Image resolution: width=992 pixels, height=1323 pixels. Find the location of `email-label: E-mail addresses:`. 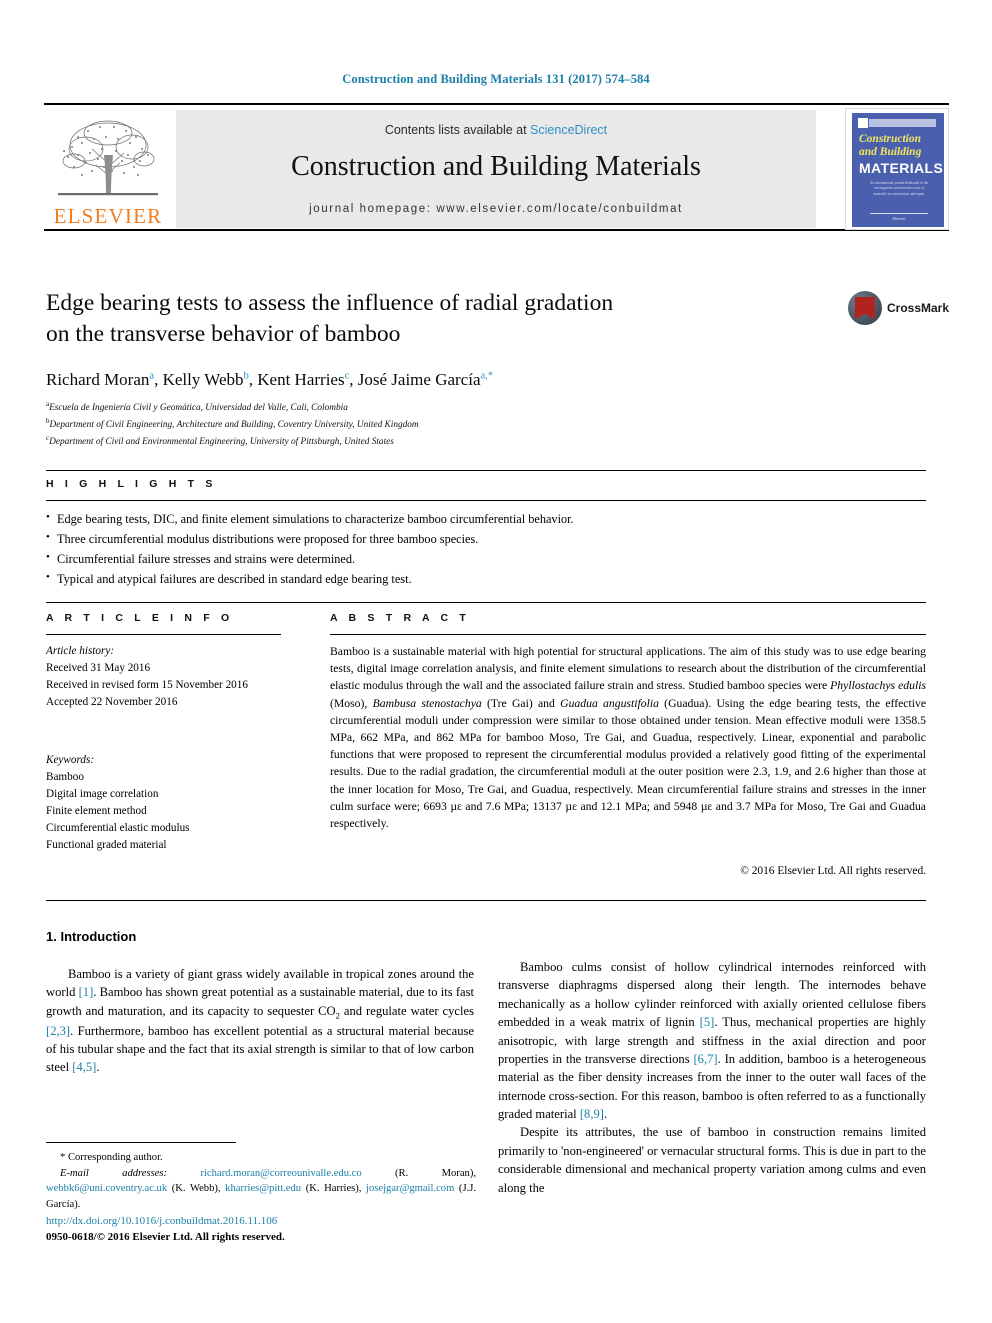

email-label: E-mail addresses: is located at coordinates (114, 1173).